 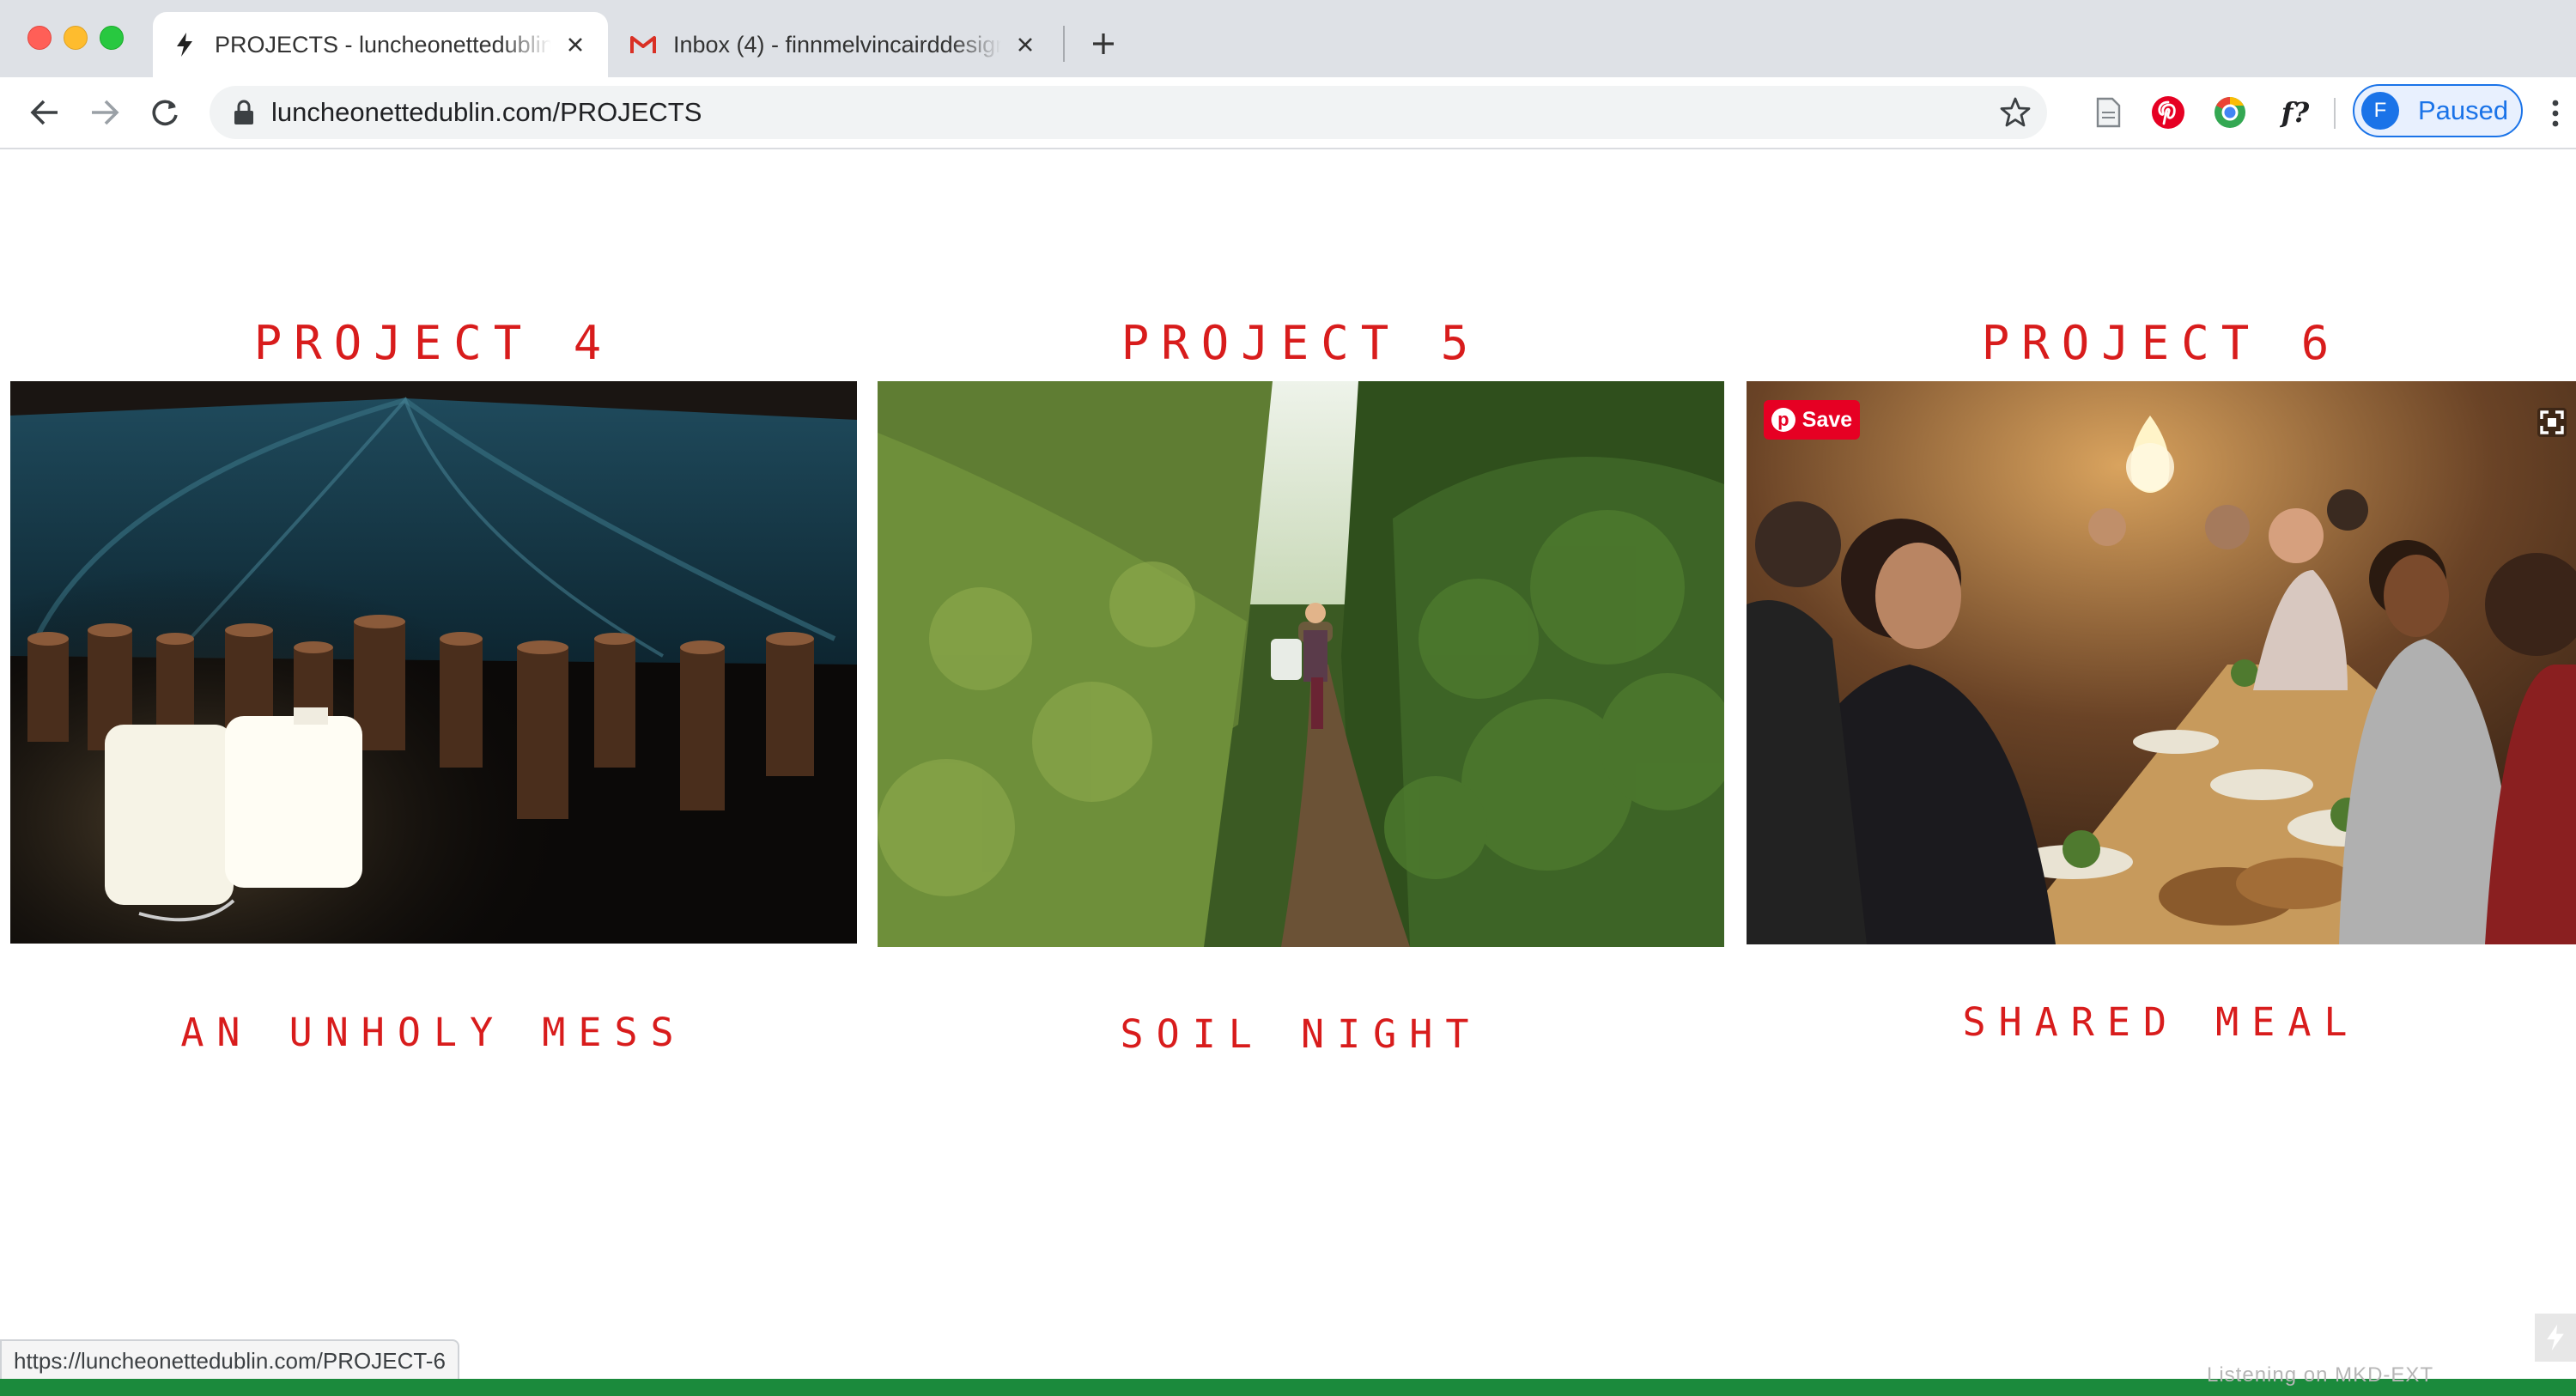 What do you see at coordinates (2335, 113) in the screenshot?
I see `toolbar-divider` at bounding box center [2335, 113].